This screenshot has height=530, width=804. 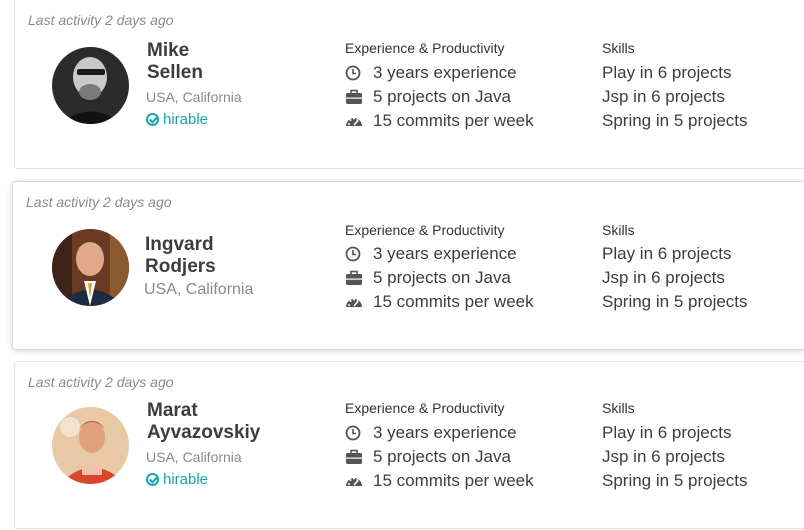 I want to click on first-name: Ingvard, so click(x=179, y=245).